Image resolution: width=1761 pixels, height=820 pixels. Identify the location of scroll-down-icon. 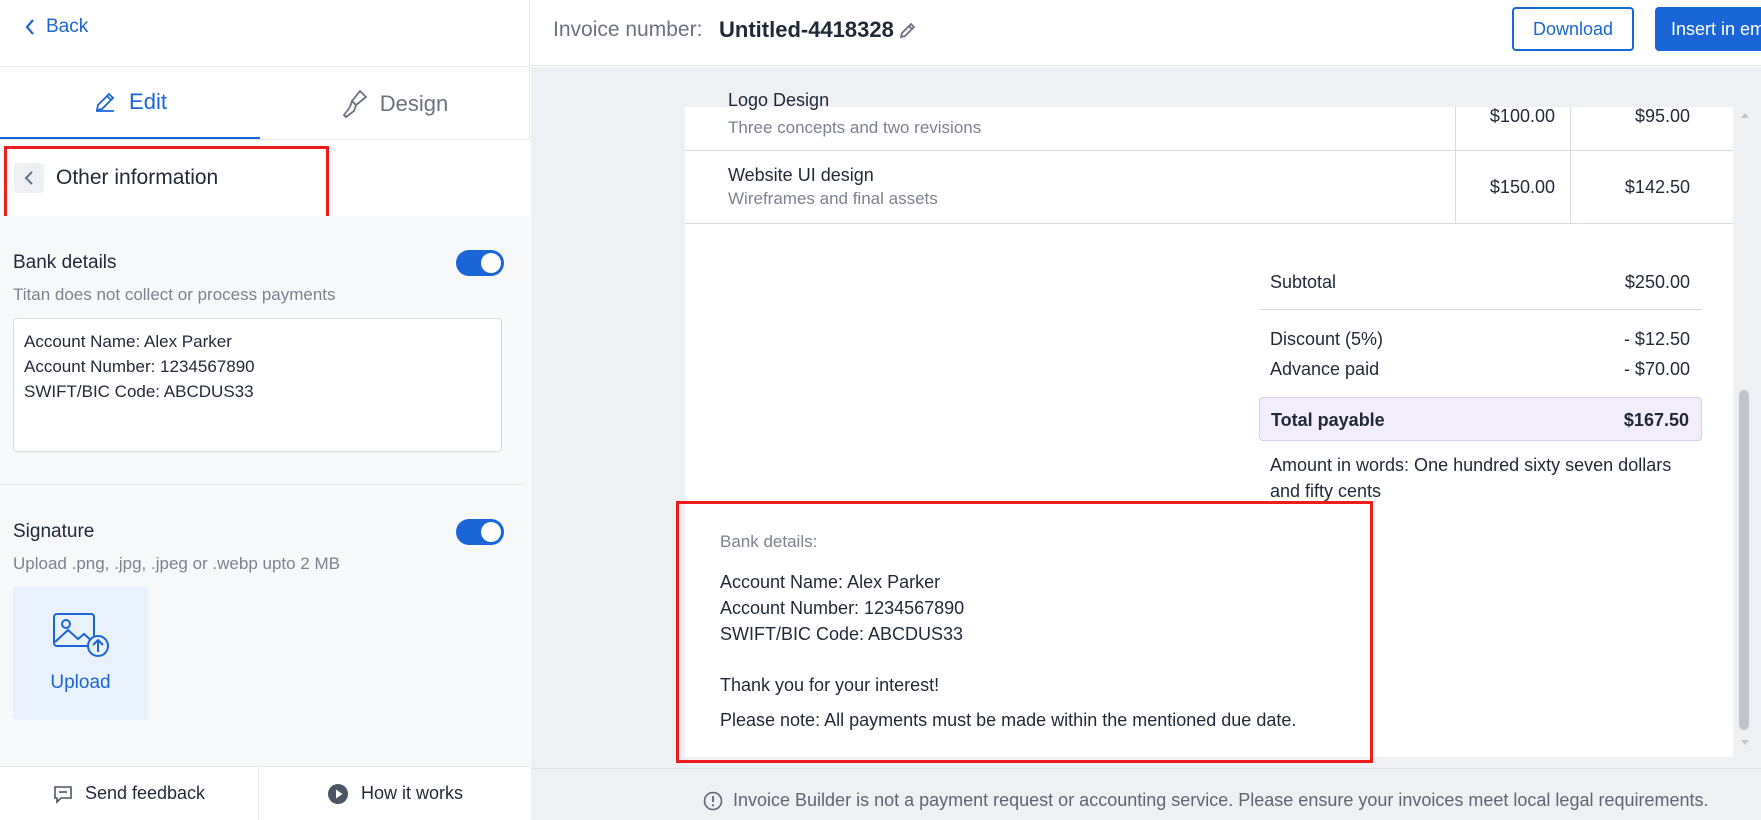
(1745, 742).